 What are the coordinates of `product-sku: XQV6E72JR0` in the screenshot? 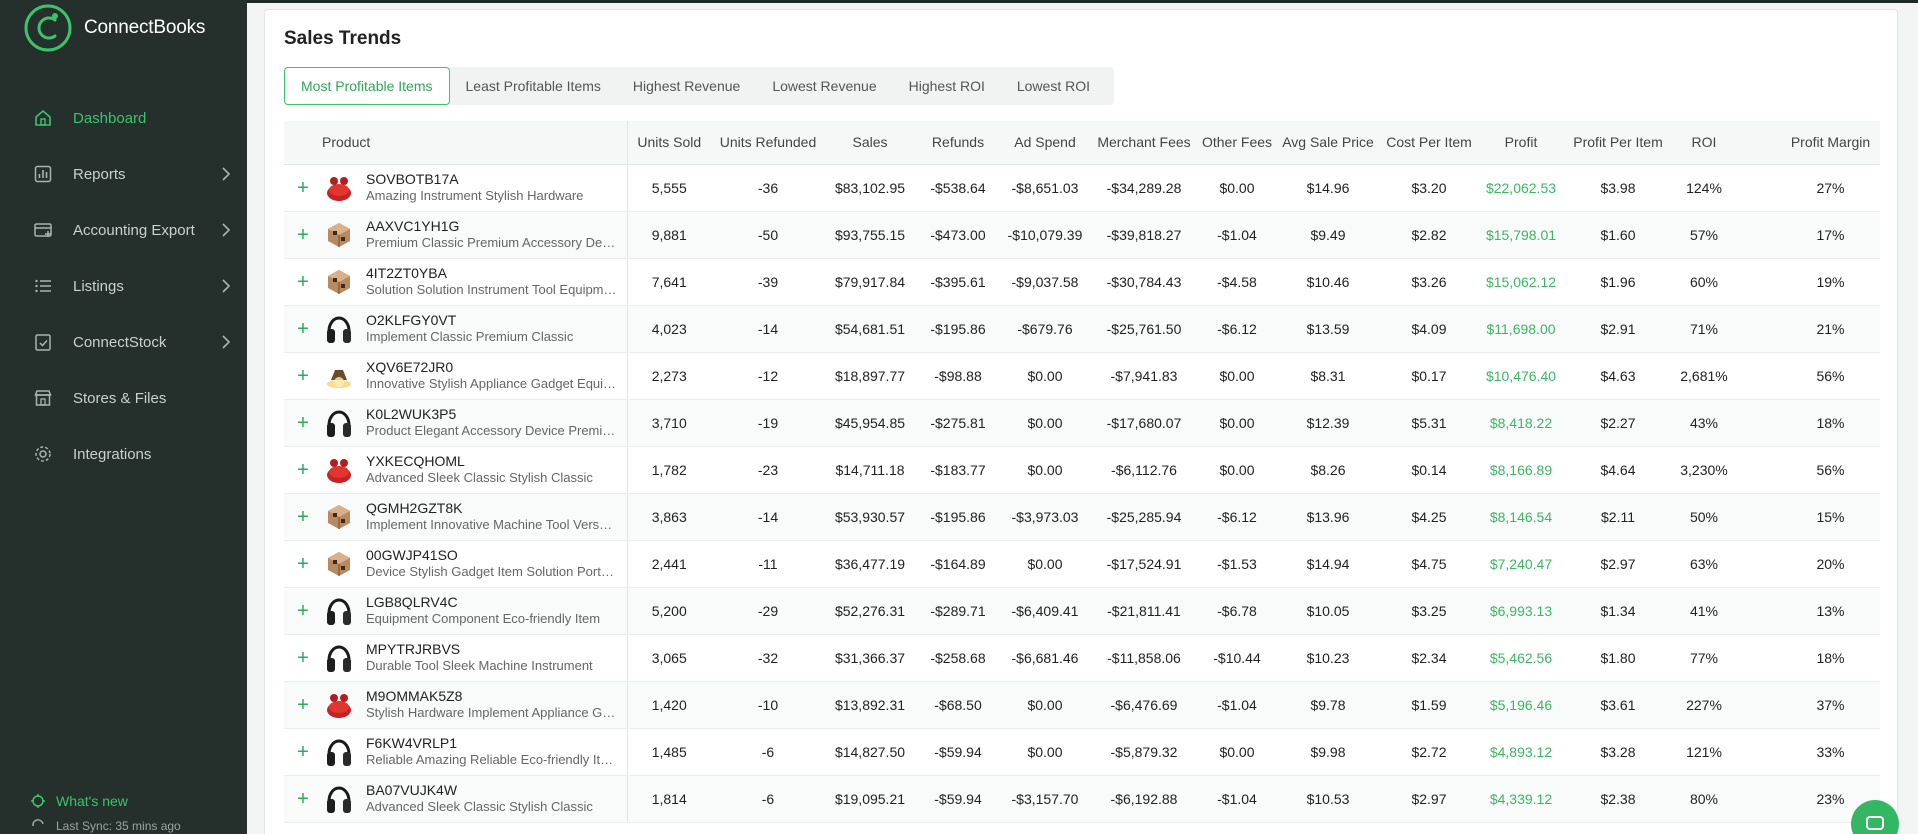 It's located at (492, 367).